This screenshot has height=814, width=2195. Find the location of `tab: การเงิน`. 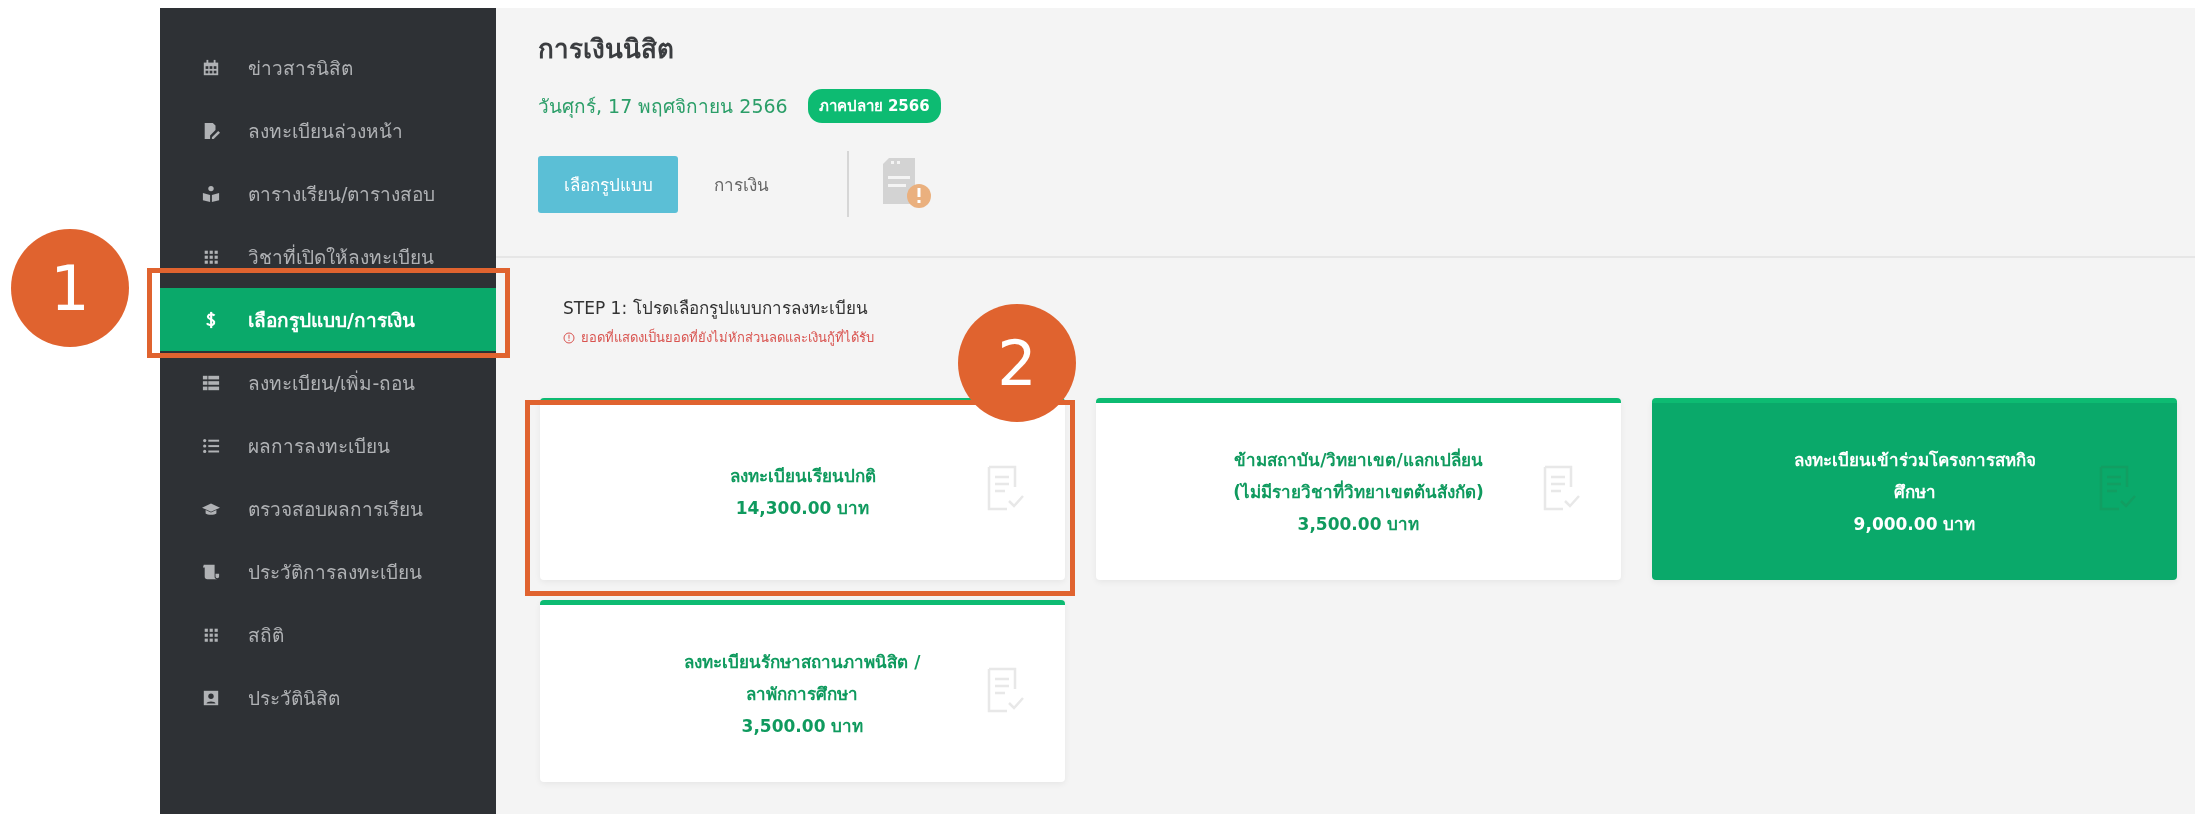

tab: การเงิน is located at coordinates (741, 184).